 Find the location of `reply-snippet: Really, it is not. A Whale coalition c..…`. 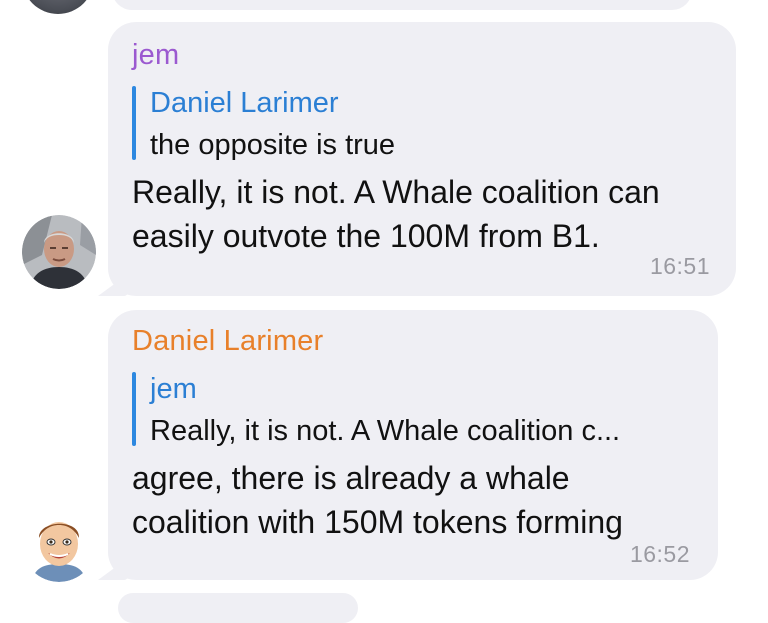

reply-snippet: Really, it is not. A Whale coalition c..… is located at coordinates (385, 431).